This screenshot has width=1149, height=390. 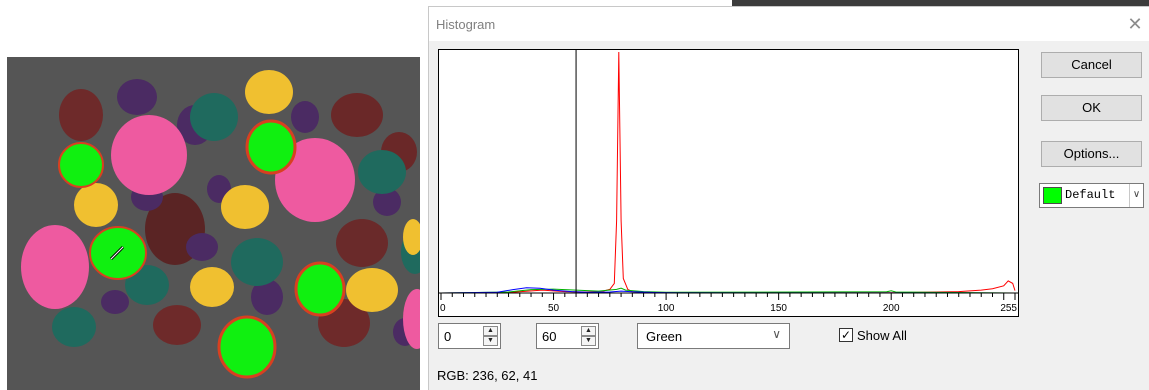 What do you see at coordinates (554, 308) in the screenshot?
I see `x-tick-label: 50` at bounding box center [554, 308].